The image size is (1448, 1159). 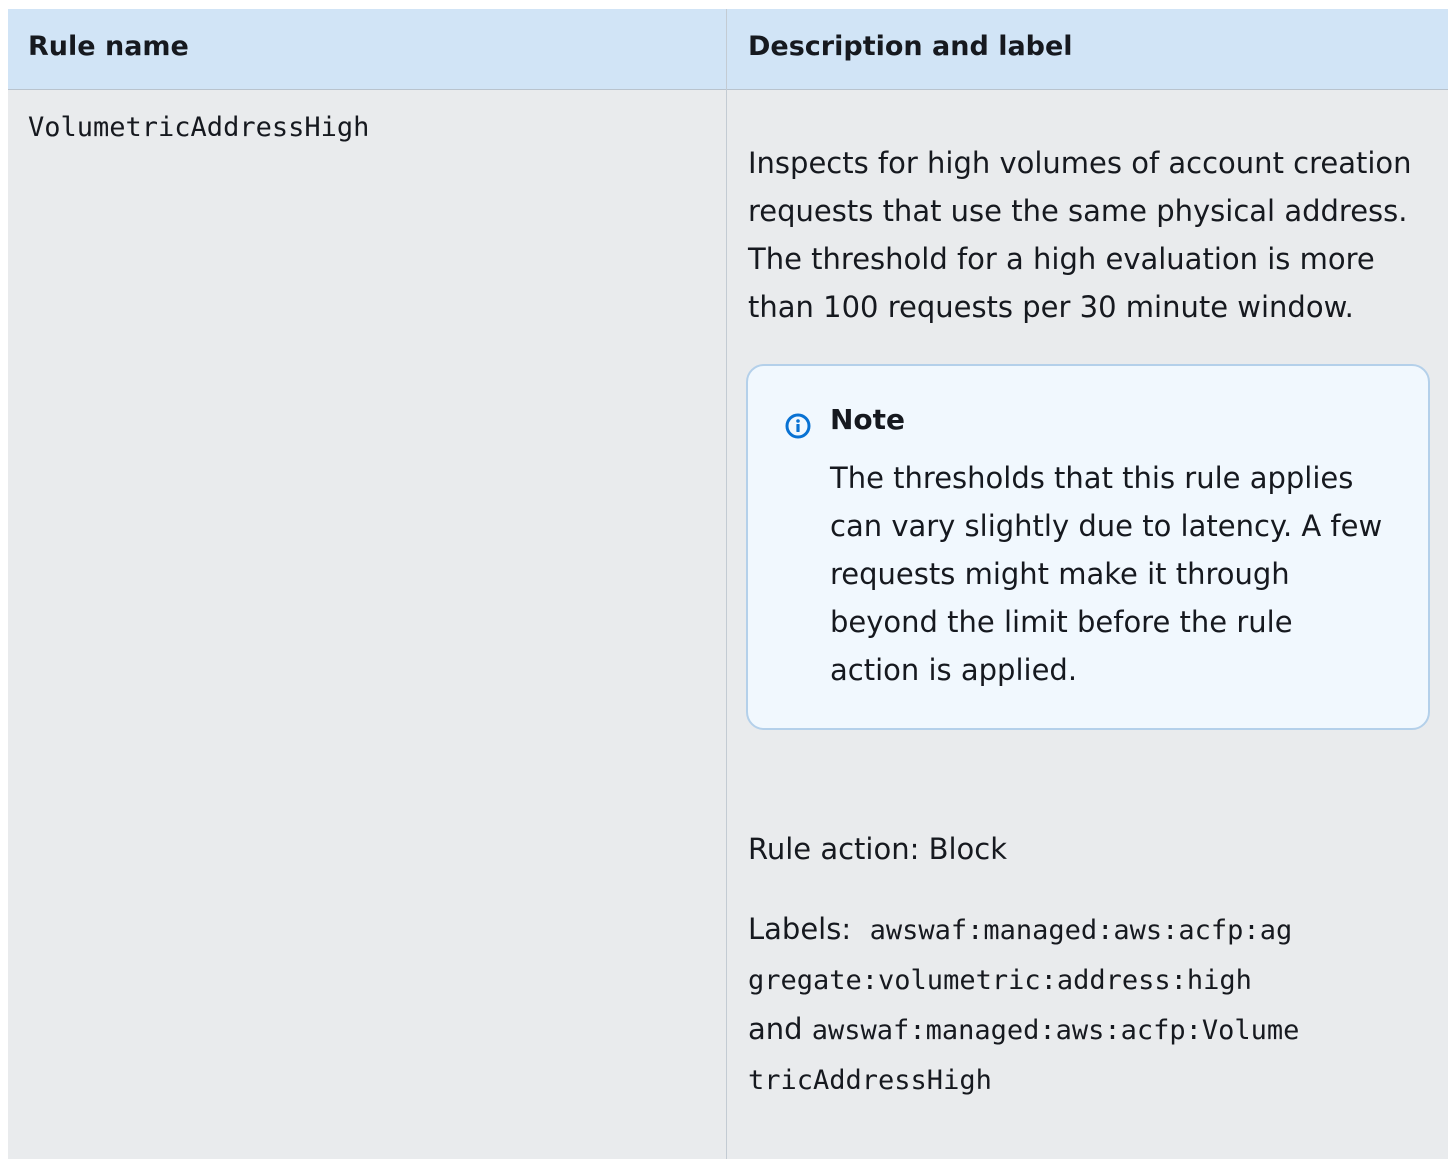 What do you see at coordinates (868, 419) in the screenshot?
I see `note-title: Note` at bounding box center [868, 419].